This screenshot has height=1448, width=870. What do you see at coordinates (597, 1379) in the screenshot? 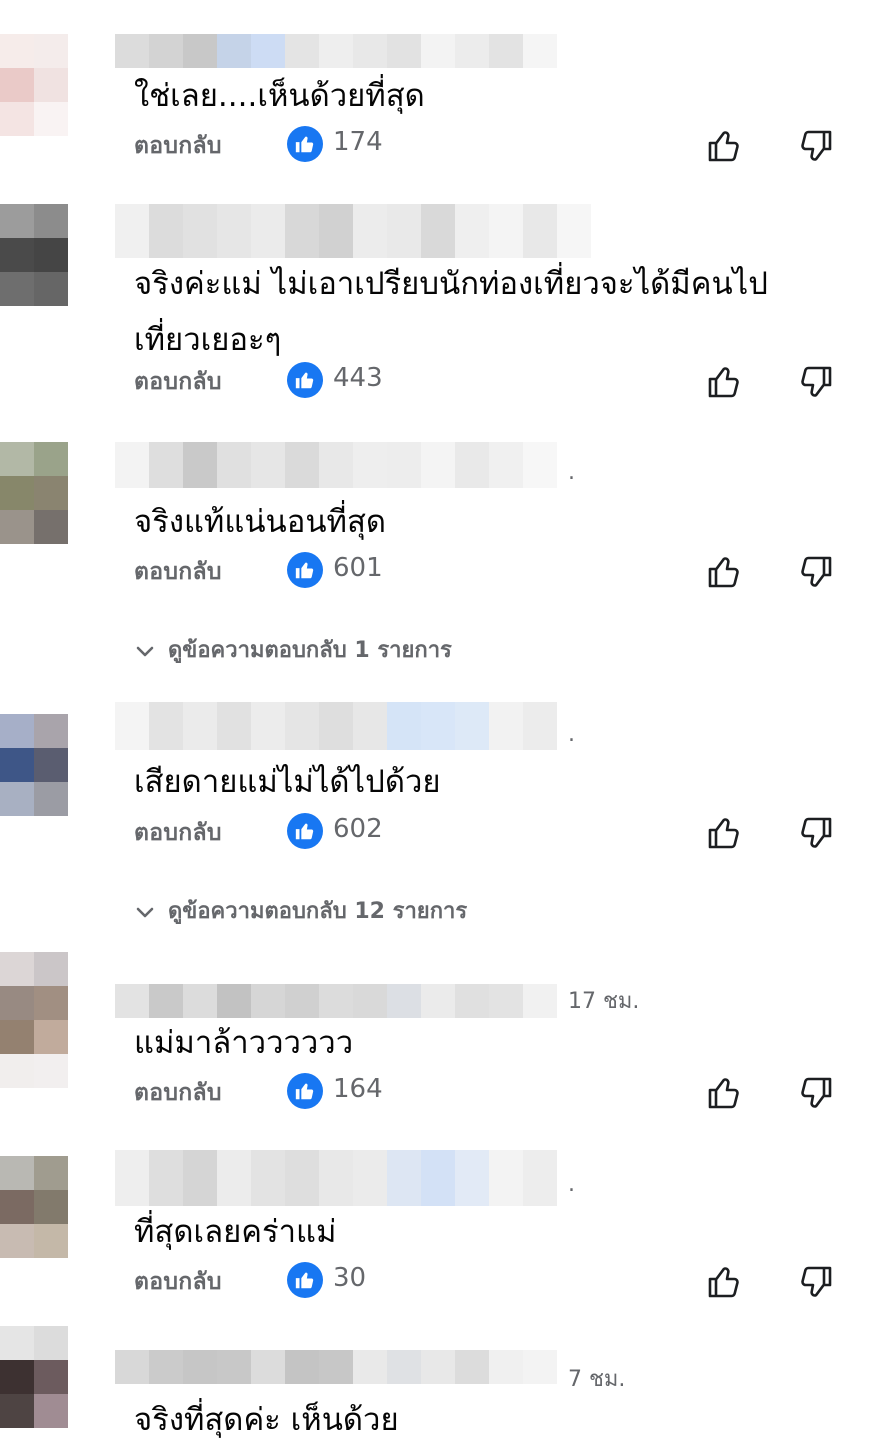
I see `comment-timestamp: 7 ชม.` at bounding box center [597, 1379].